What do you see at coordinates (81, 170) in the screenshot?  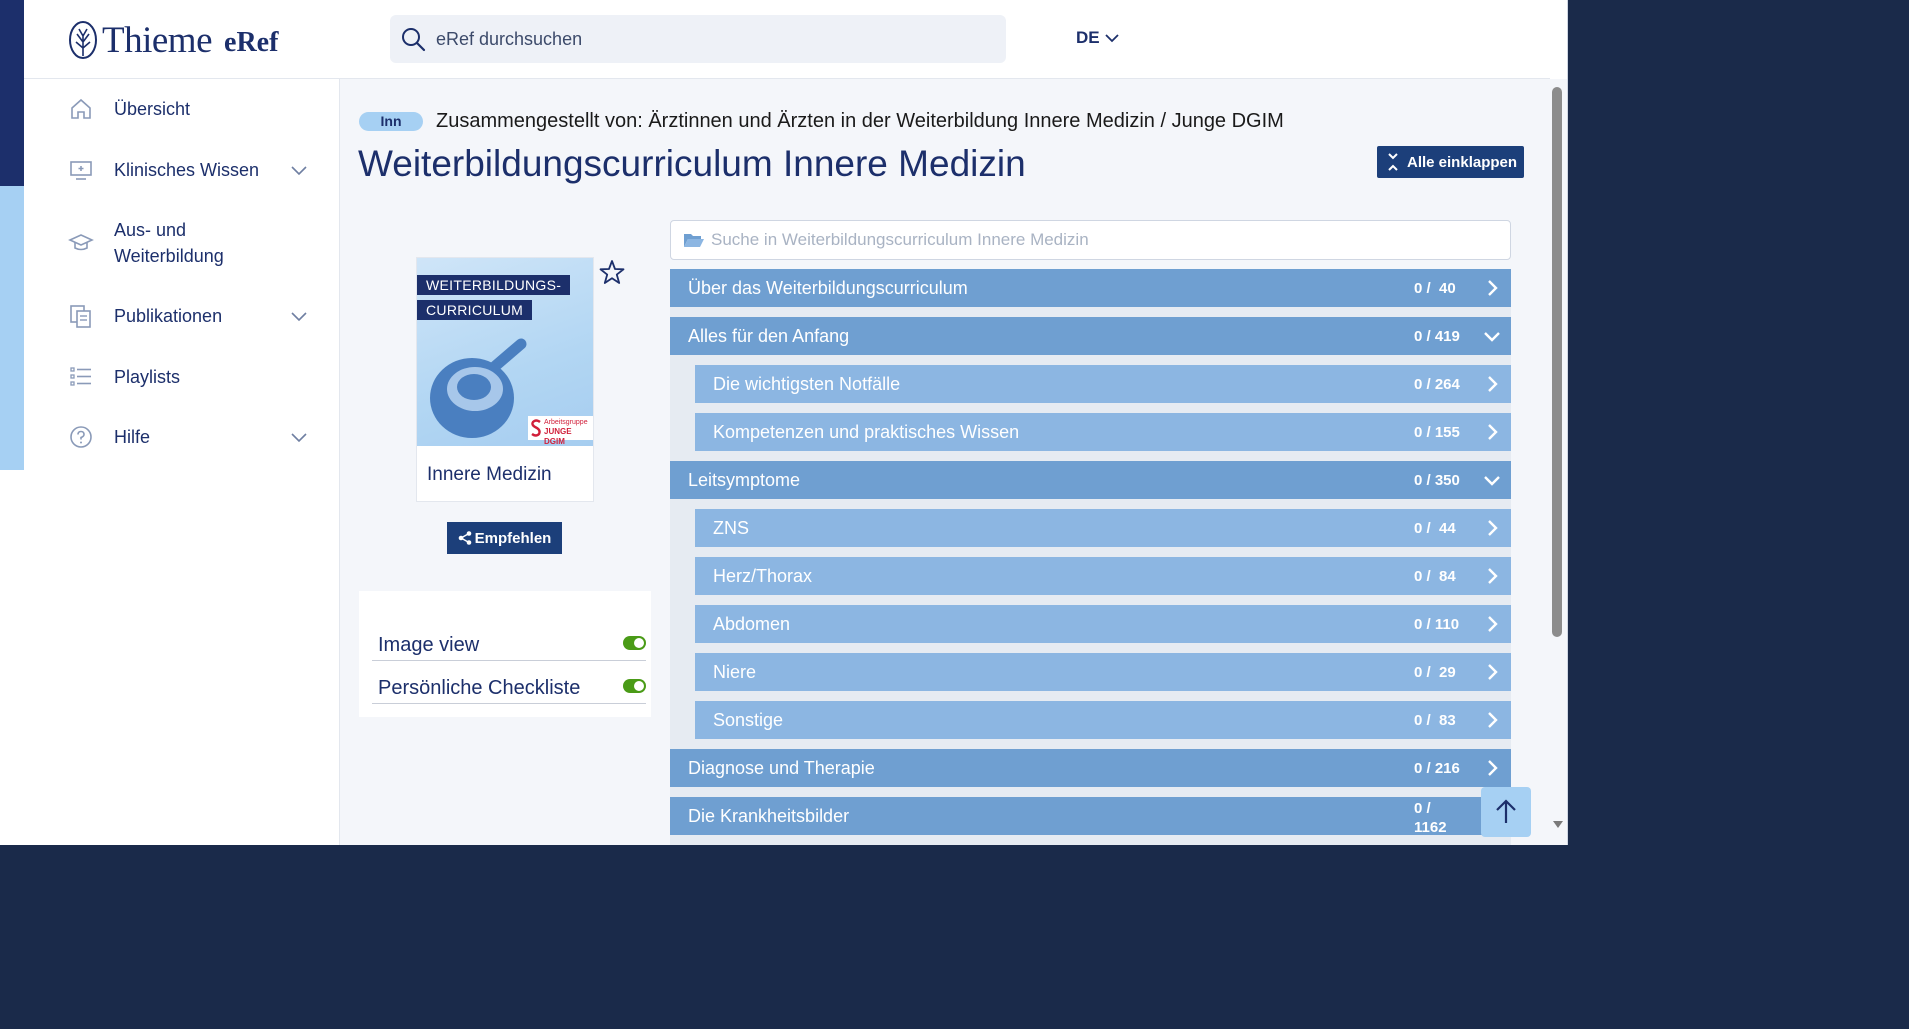 I see `monitor-icon` at bounding box center [81, 170].